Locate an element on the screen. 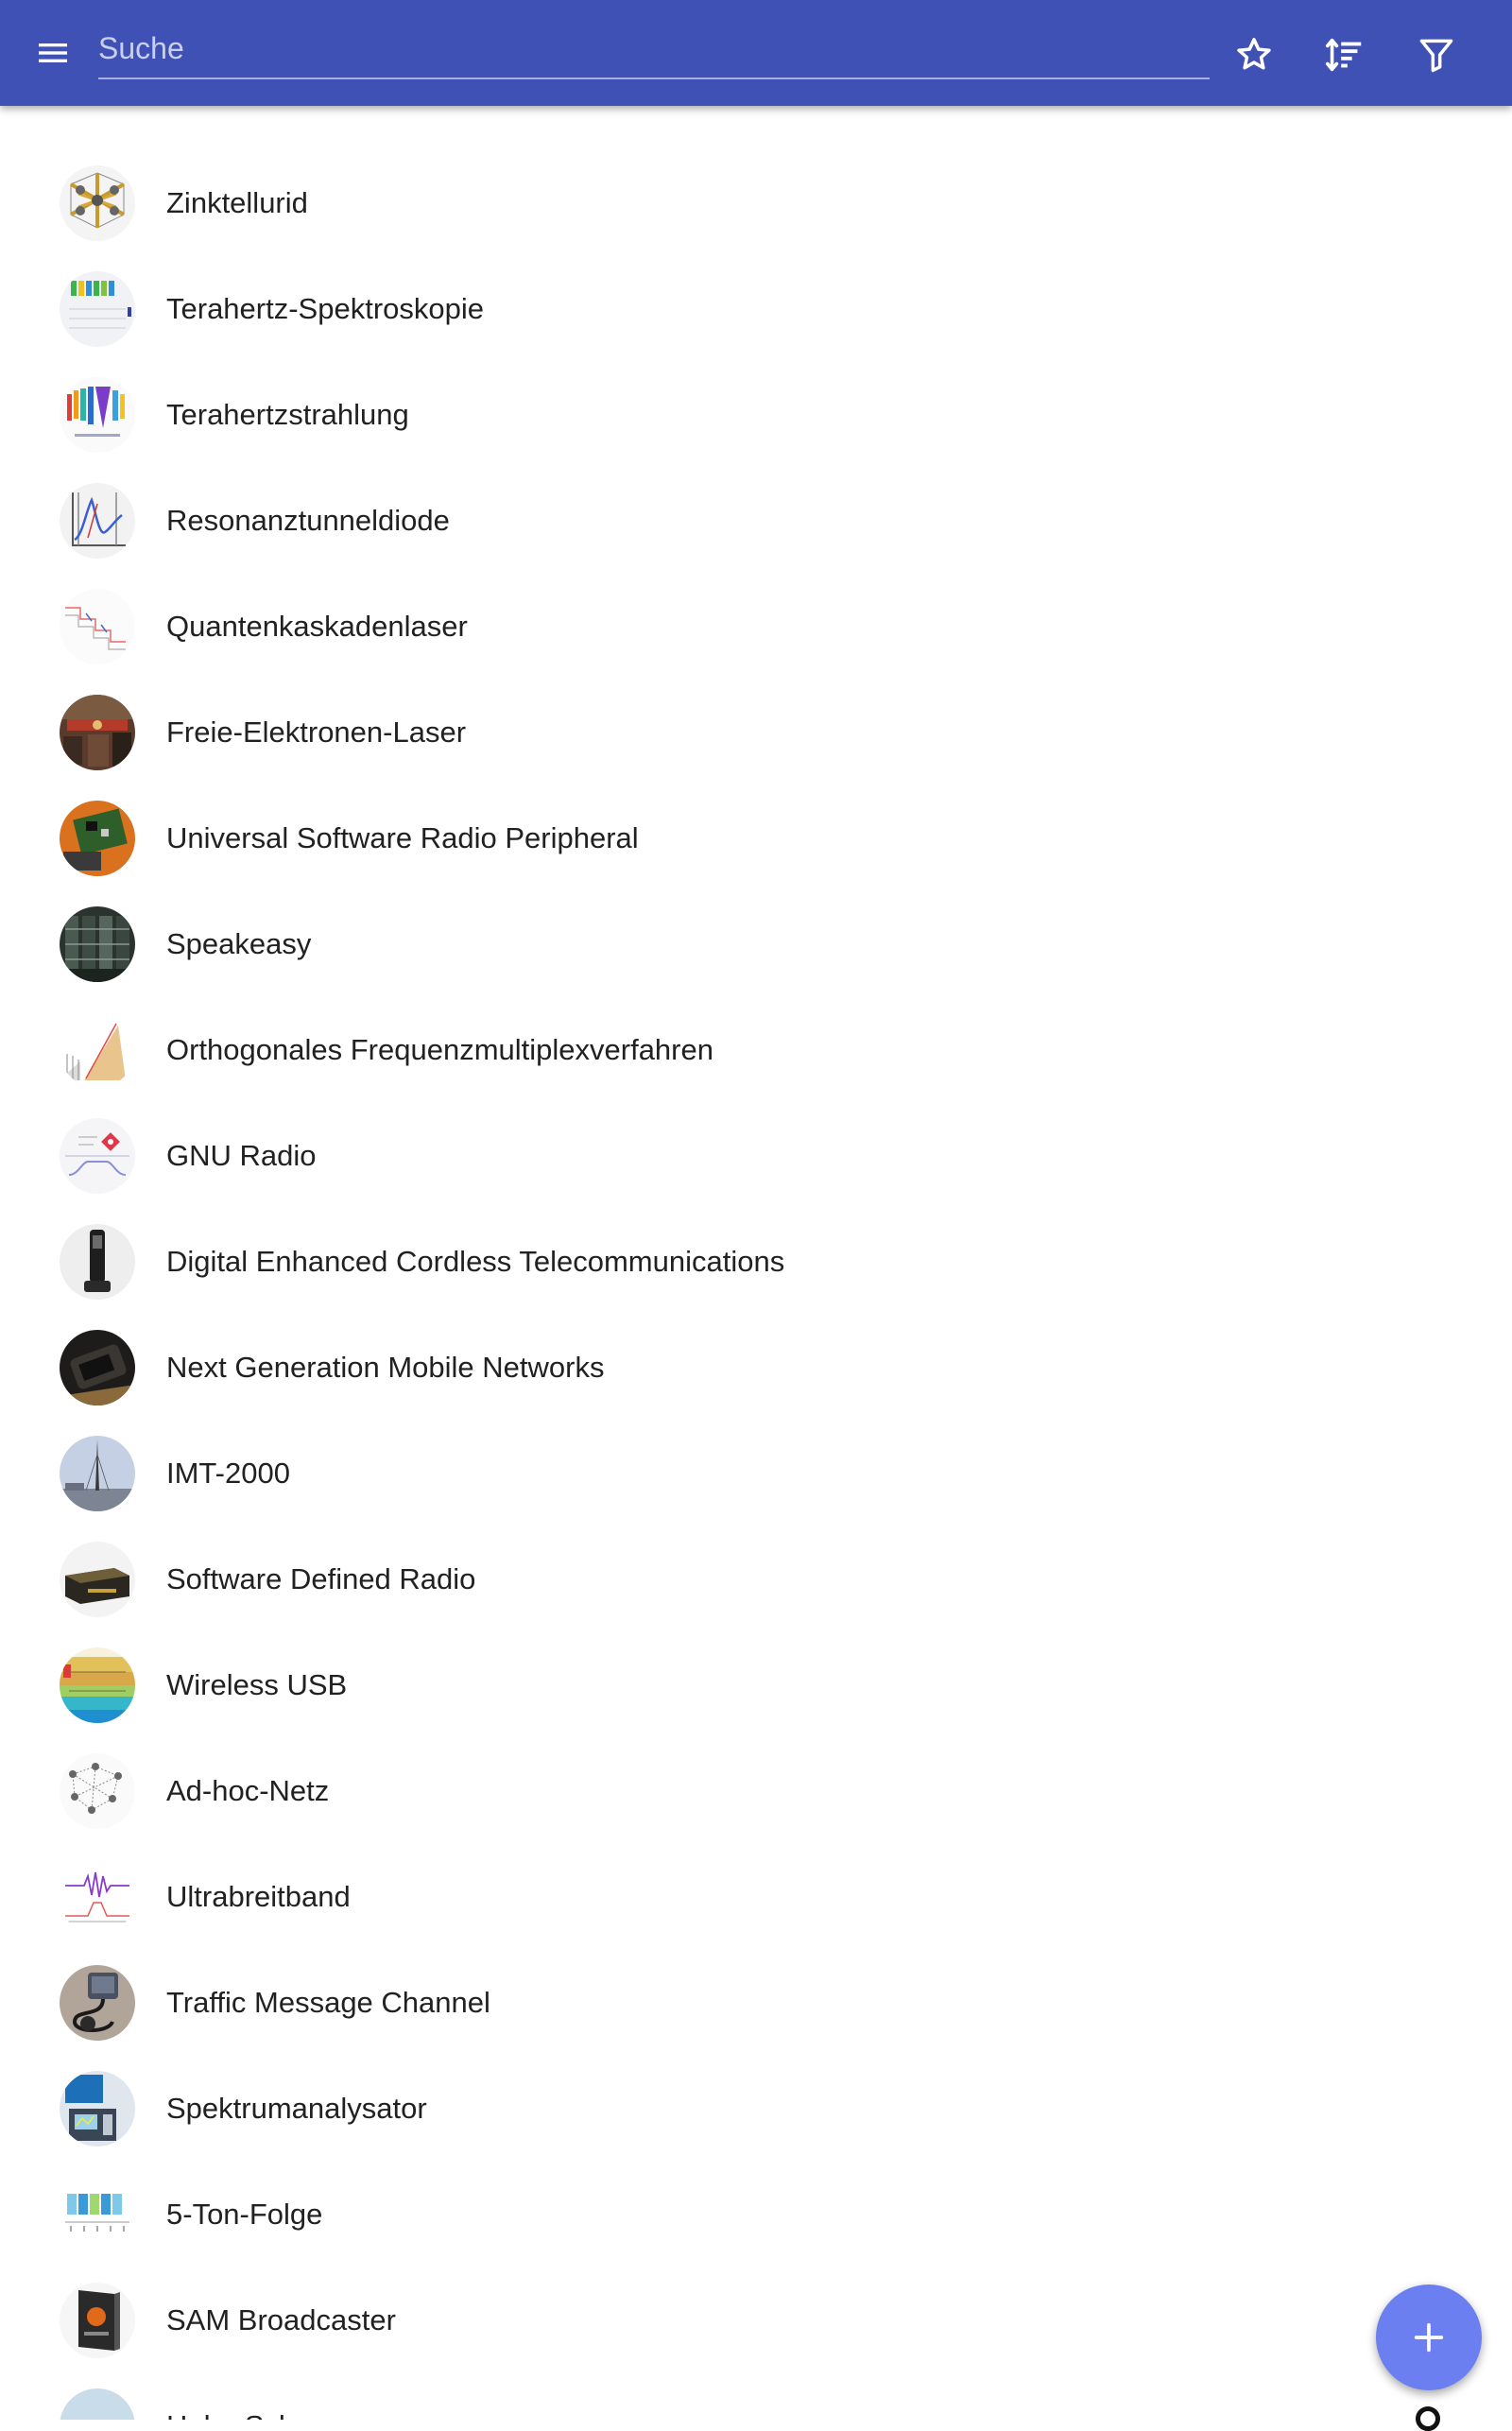  article-title: Spektrumanalysator is located at coordinates (296, 2108).